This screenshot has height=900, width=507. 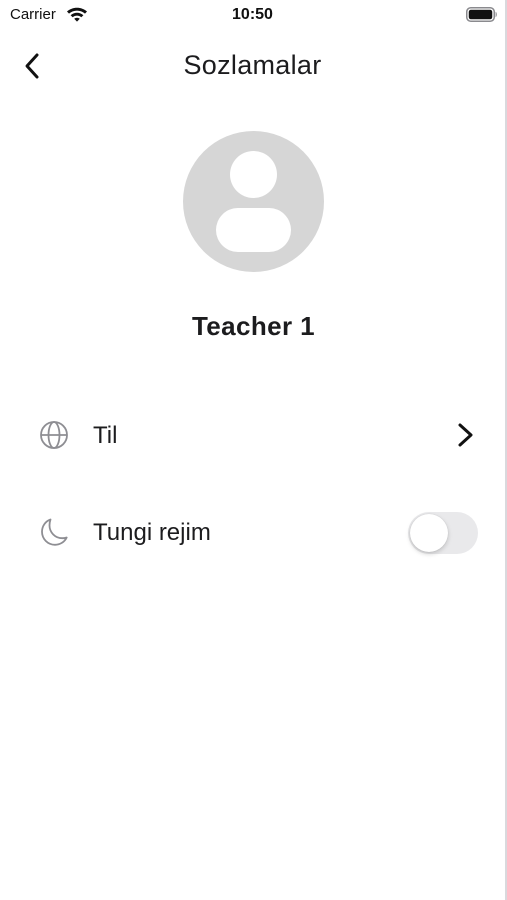 I want to click on night-mode-toggle, so click(x=443, y=533).